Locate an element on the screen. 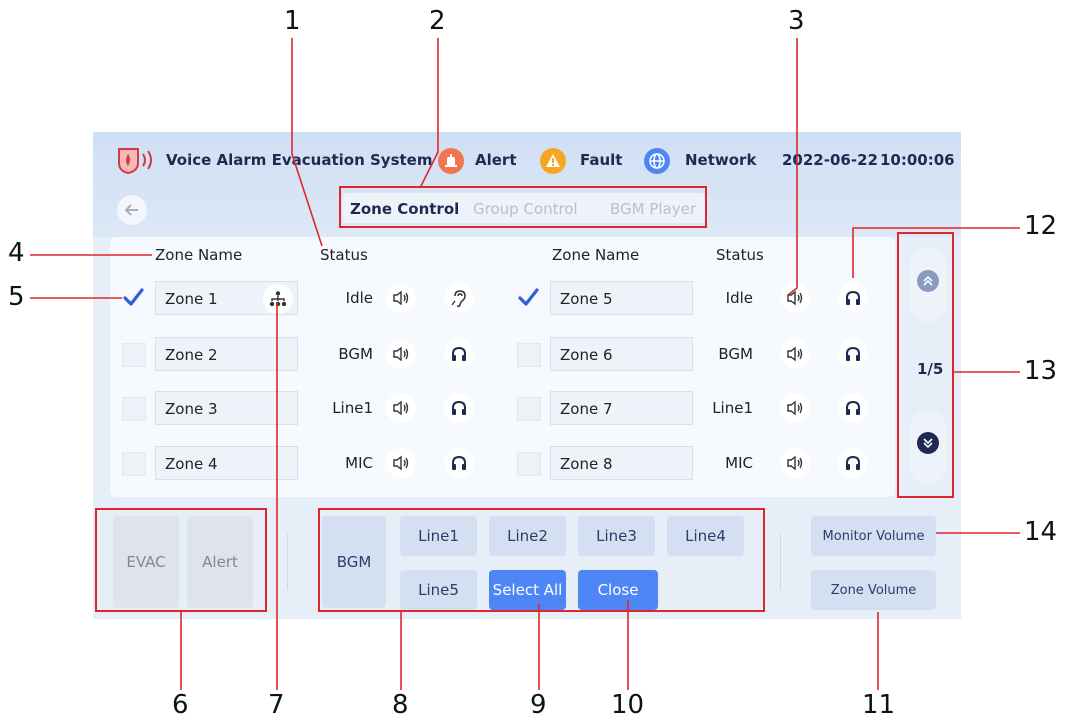 The width and height of the screenshot is (1092, 722). callout-number-10: 10 is located at coordinates (628, 705).